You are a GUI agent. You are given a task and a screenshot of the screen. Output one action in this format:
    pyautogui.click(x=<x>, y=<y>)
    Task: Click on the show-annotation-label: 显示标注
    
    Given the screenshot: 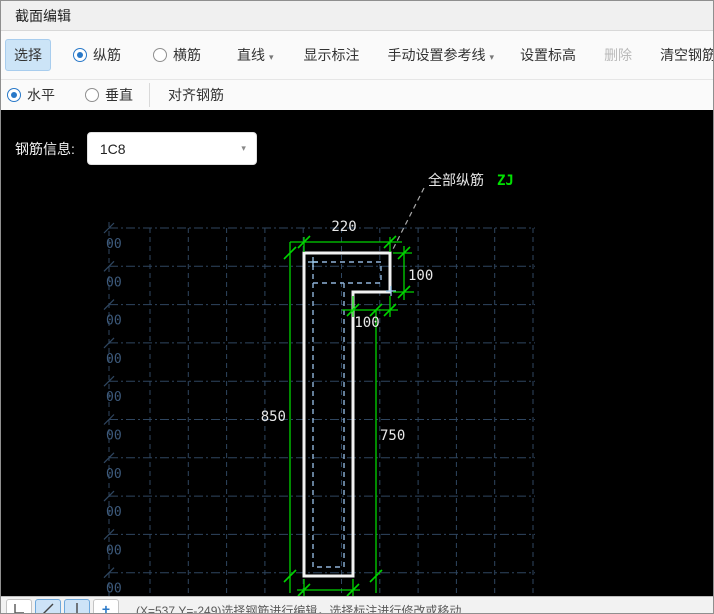 What is the action you would take?
    pyautogui.click(x=331, y=55)
    